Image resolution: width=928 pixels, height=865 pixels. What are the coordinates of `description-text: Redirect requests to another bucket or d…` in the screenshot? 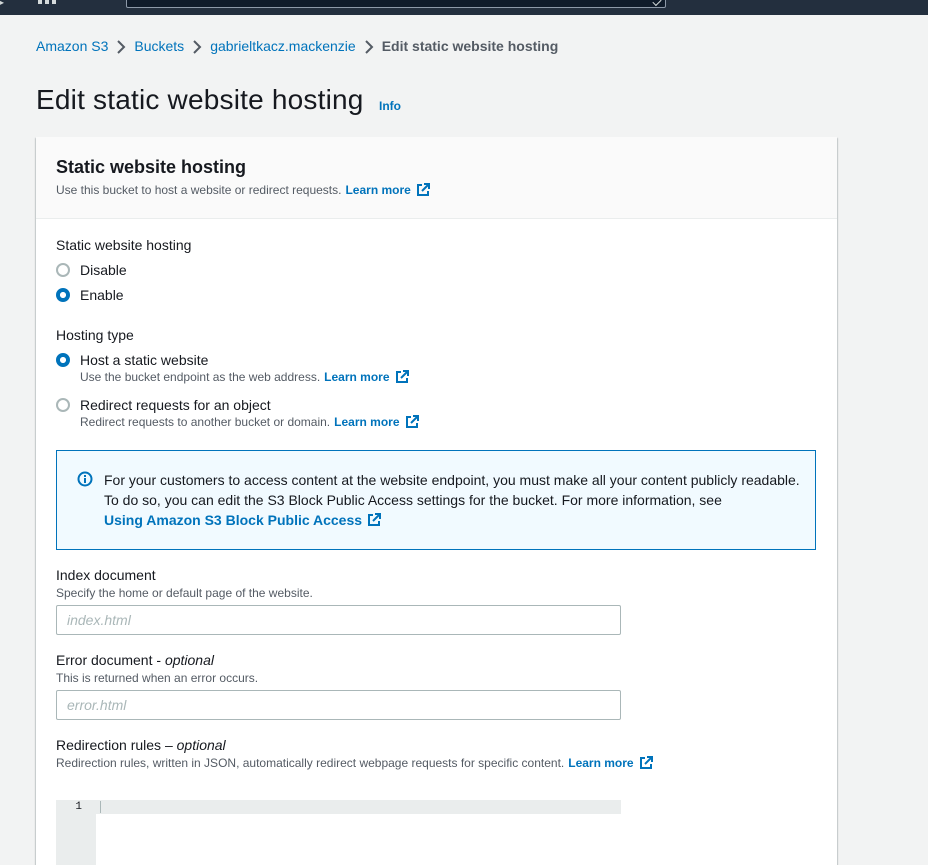 It's located at (205, 422).